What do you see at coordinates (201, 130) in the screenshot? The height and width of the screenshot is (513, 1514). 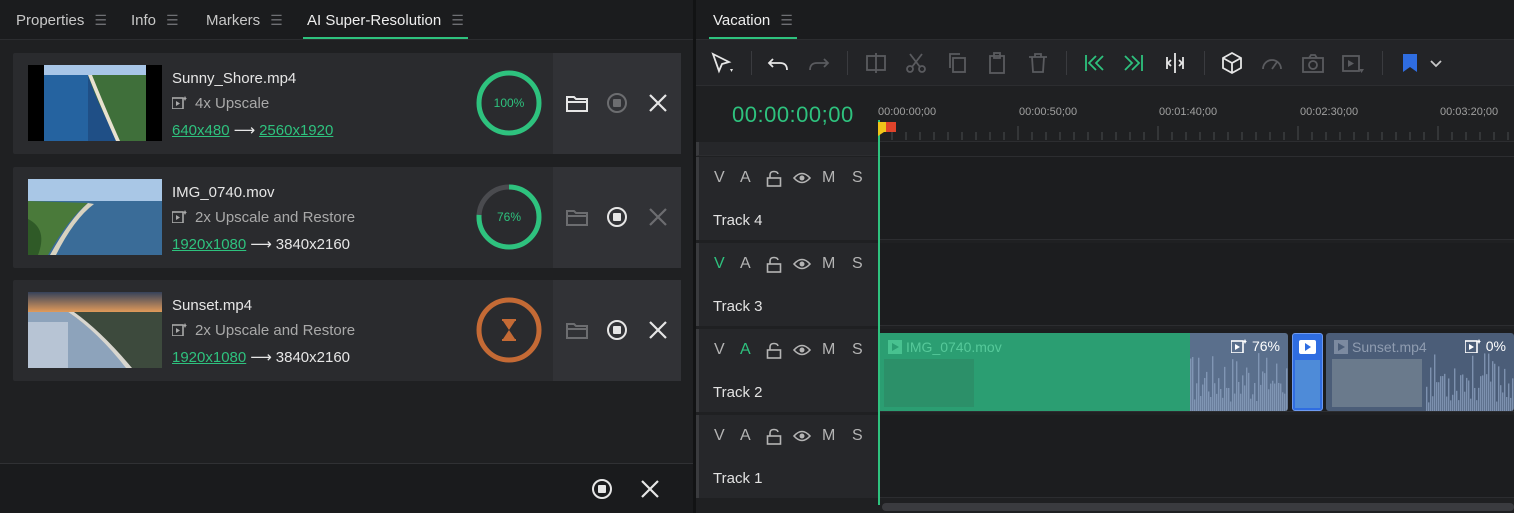 I see `source-resolution-link: 640x480` at bounding box center [201, 130].